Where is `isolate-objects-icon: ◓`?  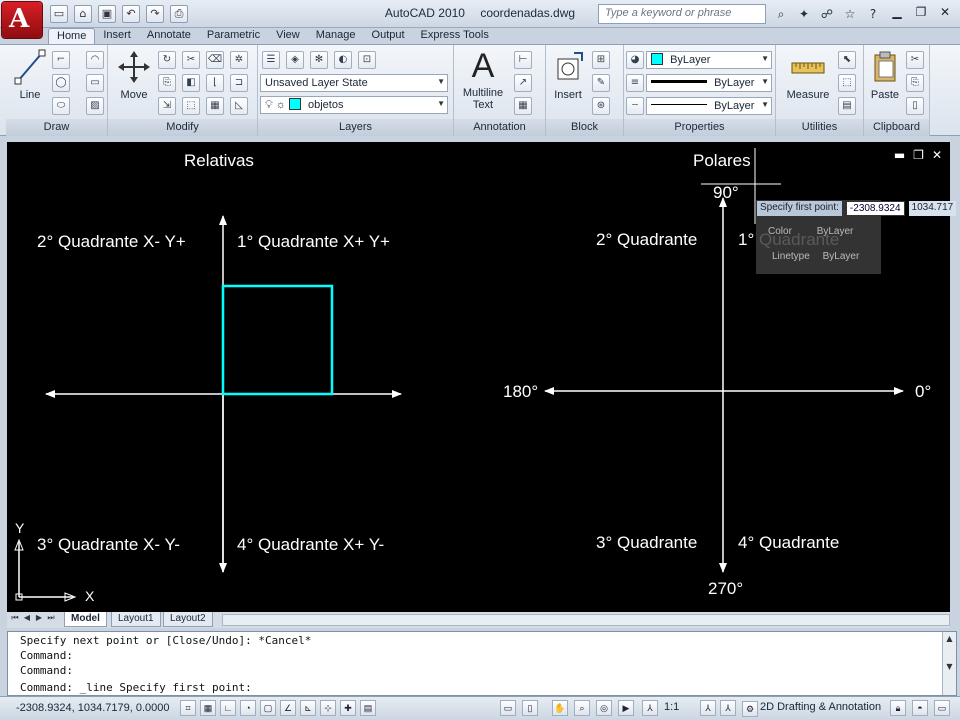
isolate-objects-icon: ◓ is located at coordinates (920, 708).